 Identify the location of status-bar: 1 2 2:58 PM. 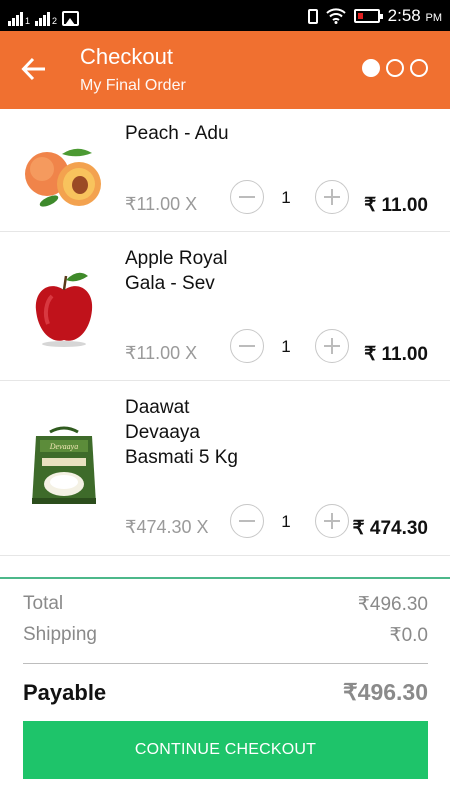
(225, 15).